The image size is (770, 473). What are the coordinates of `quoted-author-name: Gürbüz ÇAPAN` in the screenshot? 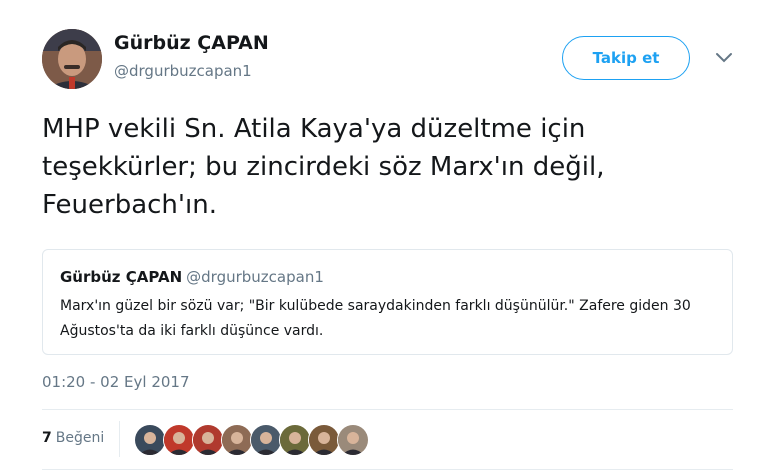 It's located at (121, 277).